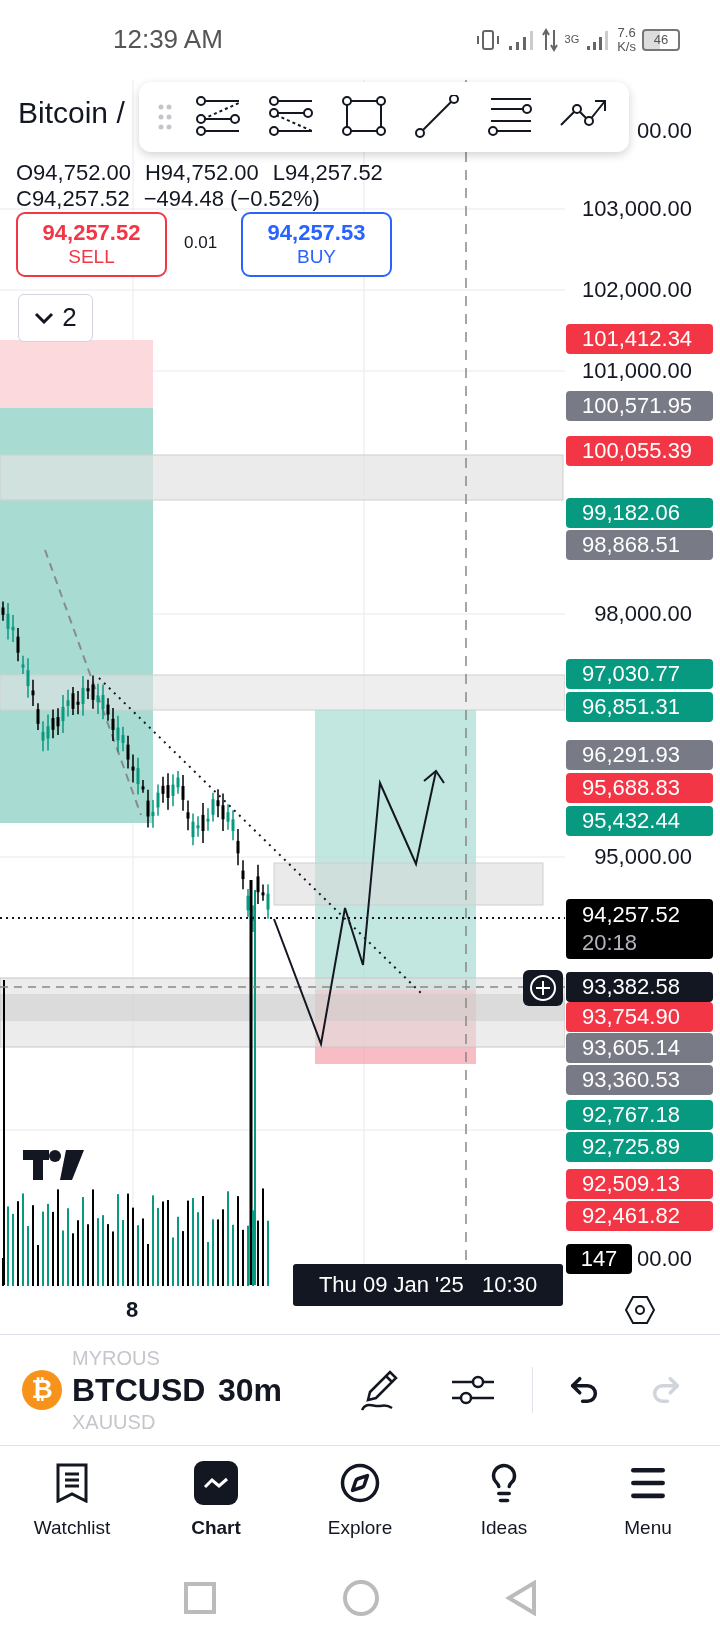 The width and height of the screenshot is (720, 1640). Describe the element at coordinates (216, 1483) in the screenshot. I see `chart-line-icon` at that location.